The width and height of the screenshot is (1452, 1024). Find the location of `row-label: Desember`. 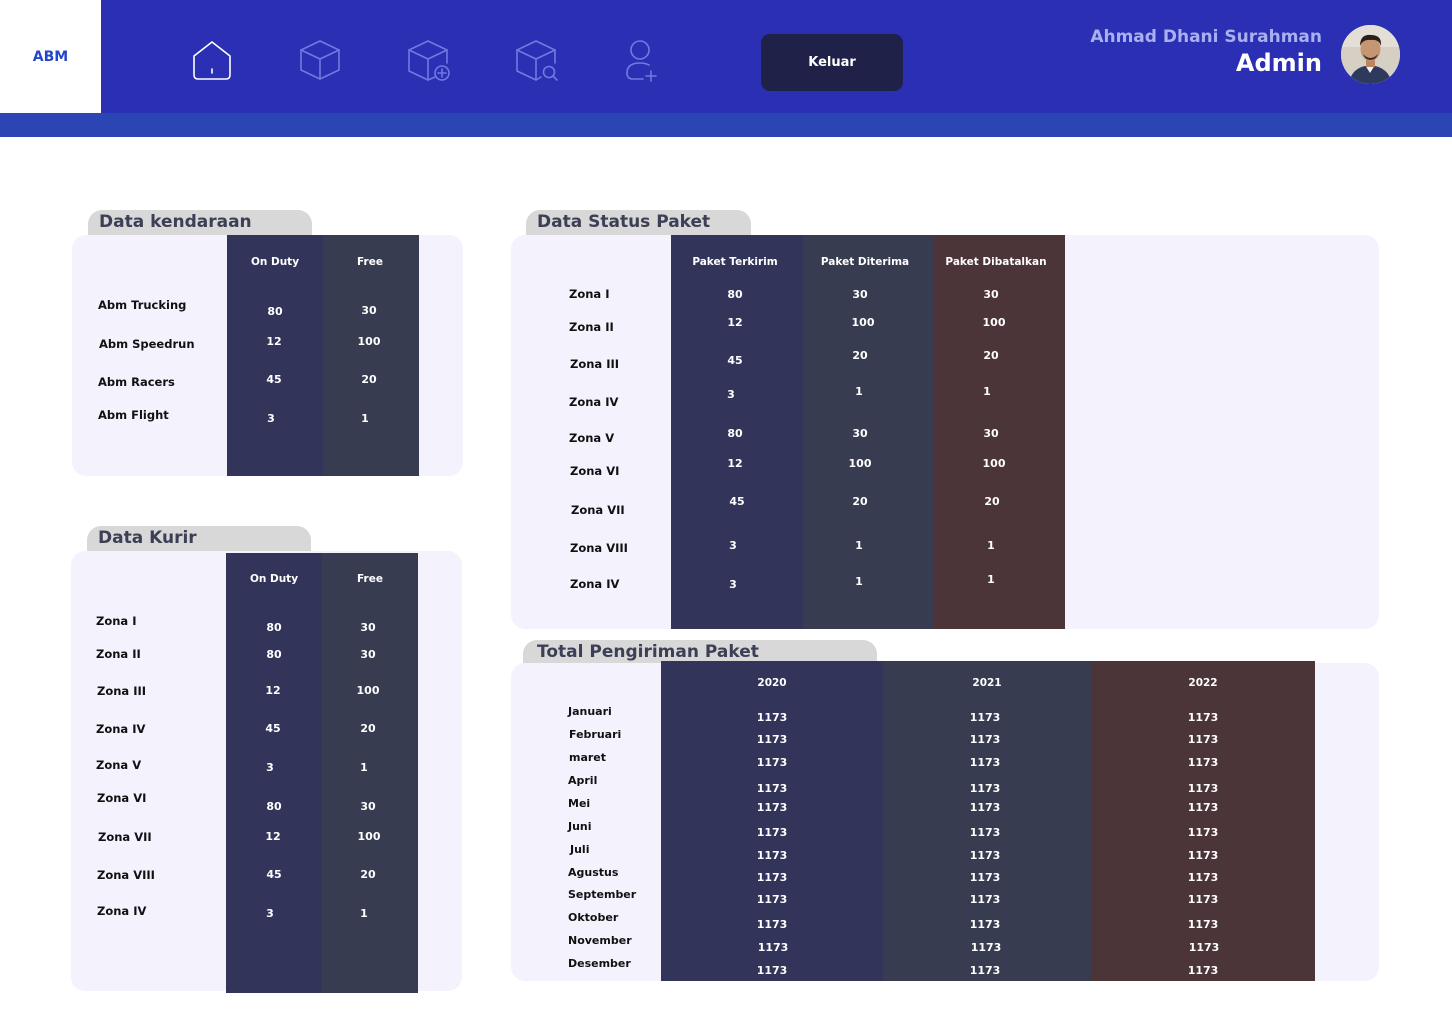

row-label: Desember is located at coordinates (599, 963).